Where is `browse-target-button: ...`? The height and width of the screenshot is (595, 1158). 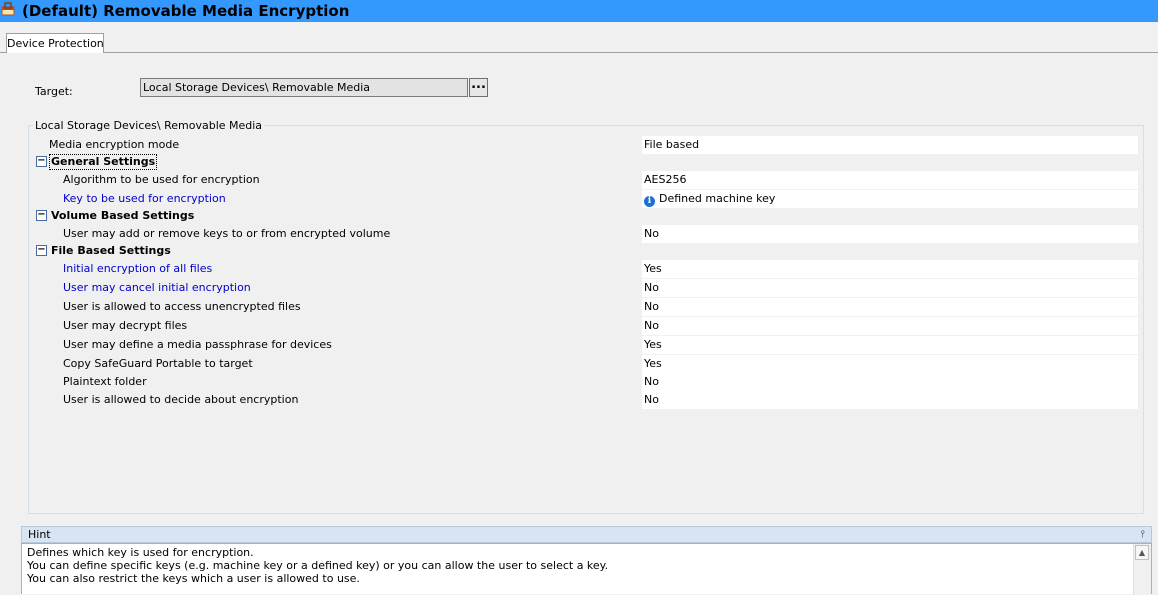
browse-target-button: ... is located at coordinates (478, 87).